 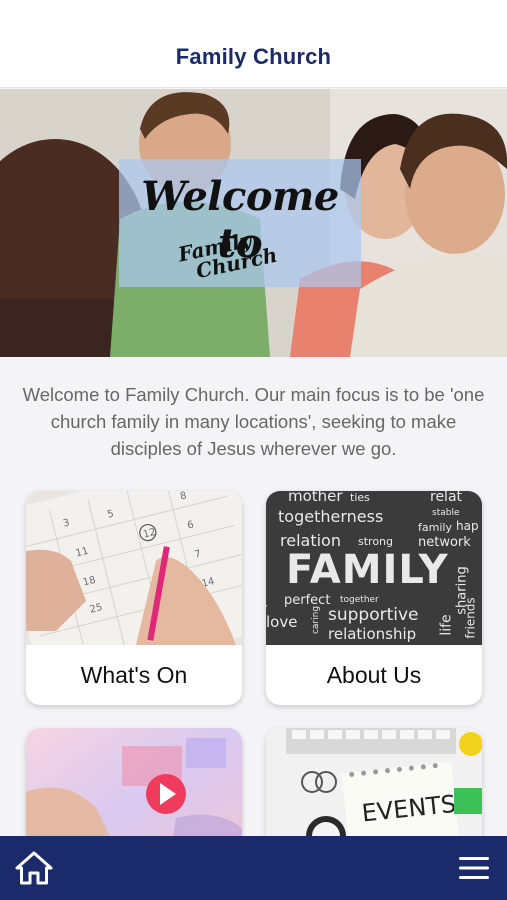 I want to click on word-cloud-word: supportive, so click(x=373, y=615).